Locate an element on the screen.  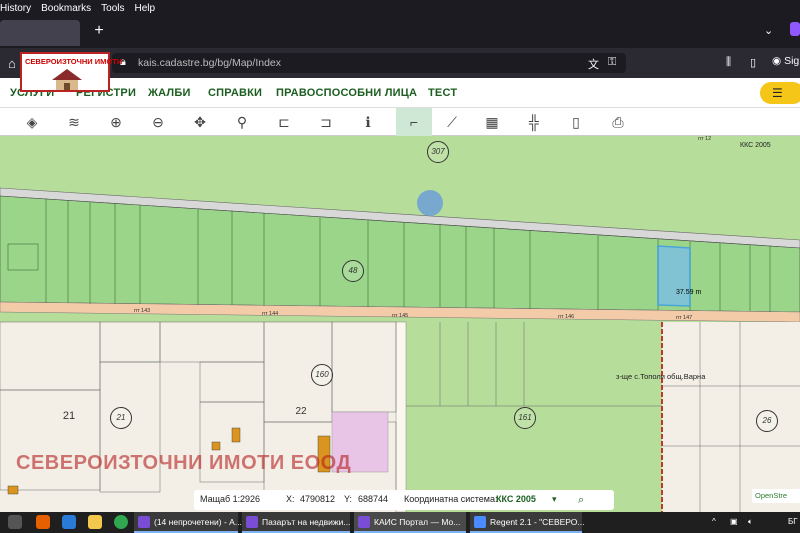
volume-icon: 🔈︎ is located at coordinates (750, 522).